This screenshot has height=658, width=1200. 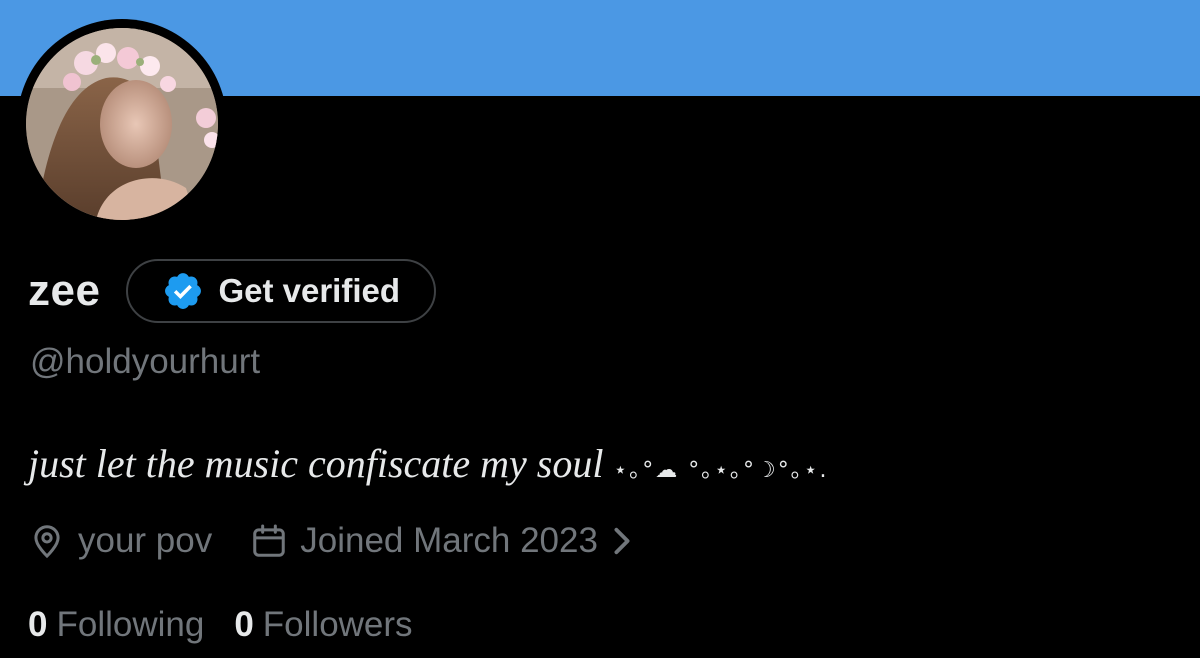 What do you see at coordinates (269, 540) in the screenshot?
I see `calendar-icon` at bounding box center [269, 540].